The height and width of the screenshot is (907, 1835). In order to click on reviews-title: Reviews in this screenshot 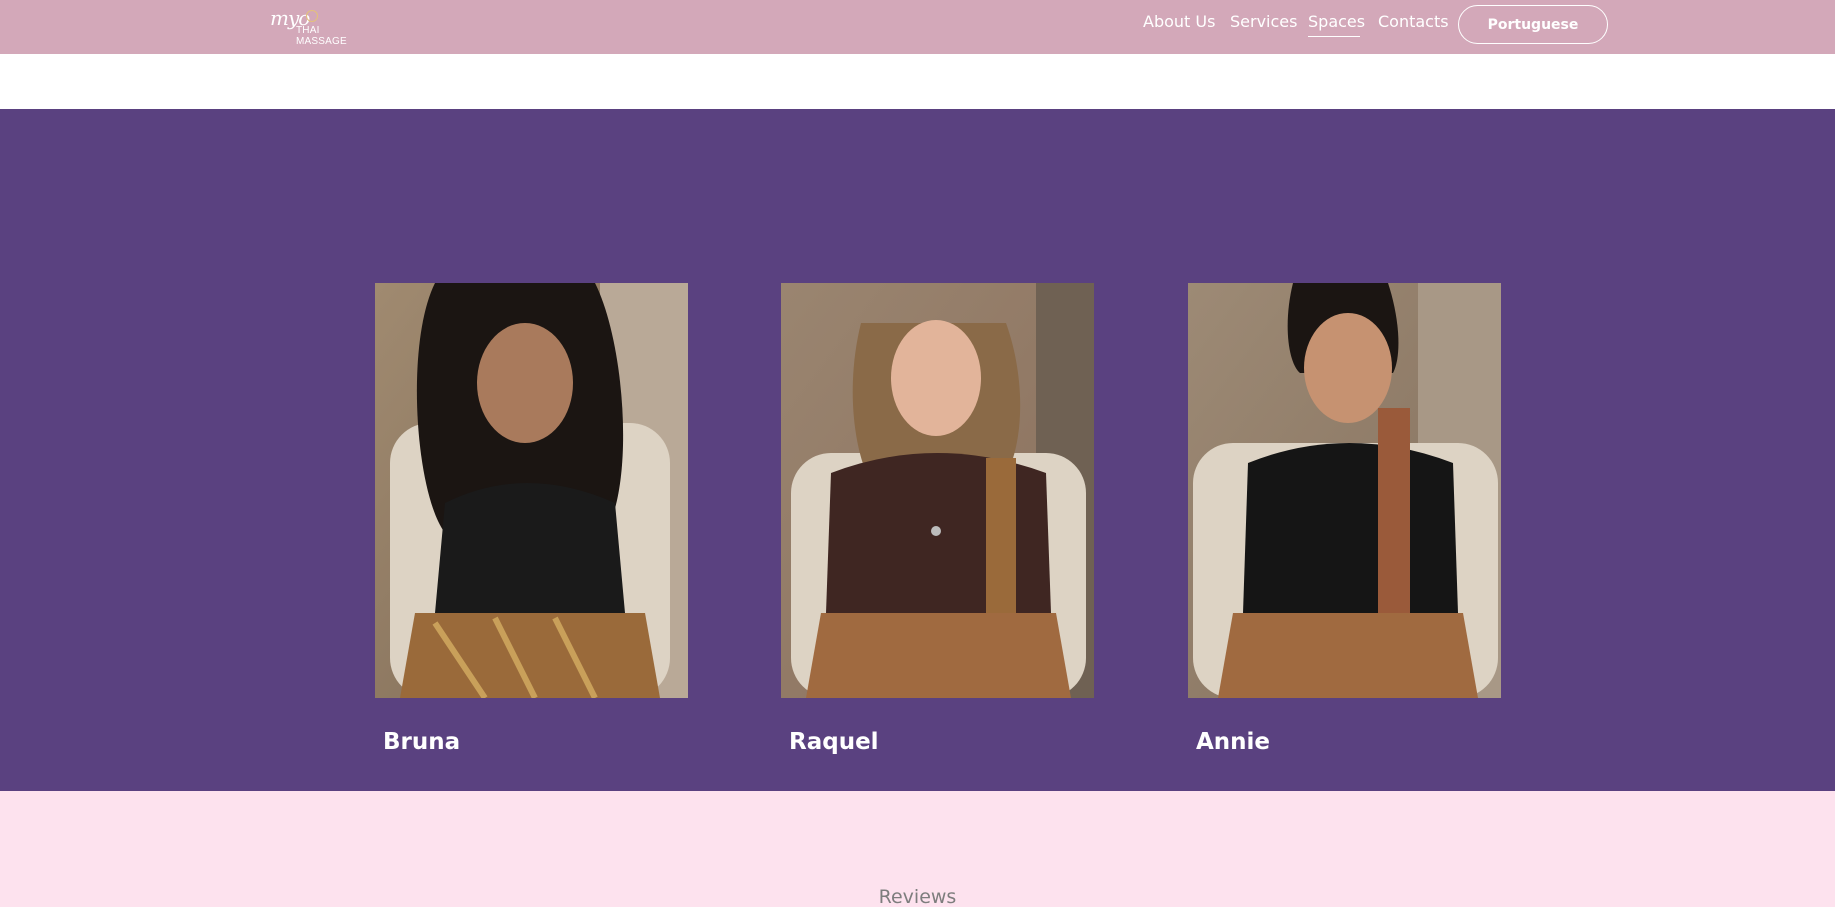, I will do `click(917, 896)`.